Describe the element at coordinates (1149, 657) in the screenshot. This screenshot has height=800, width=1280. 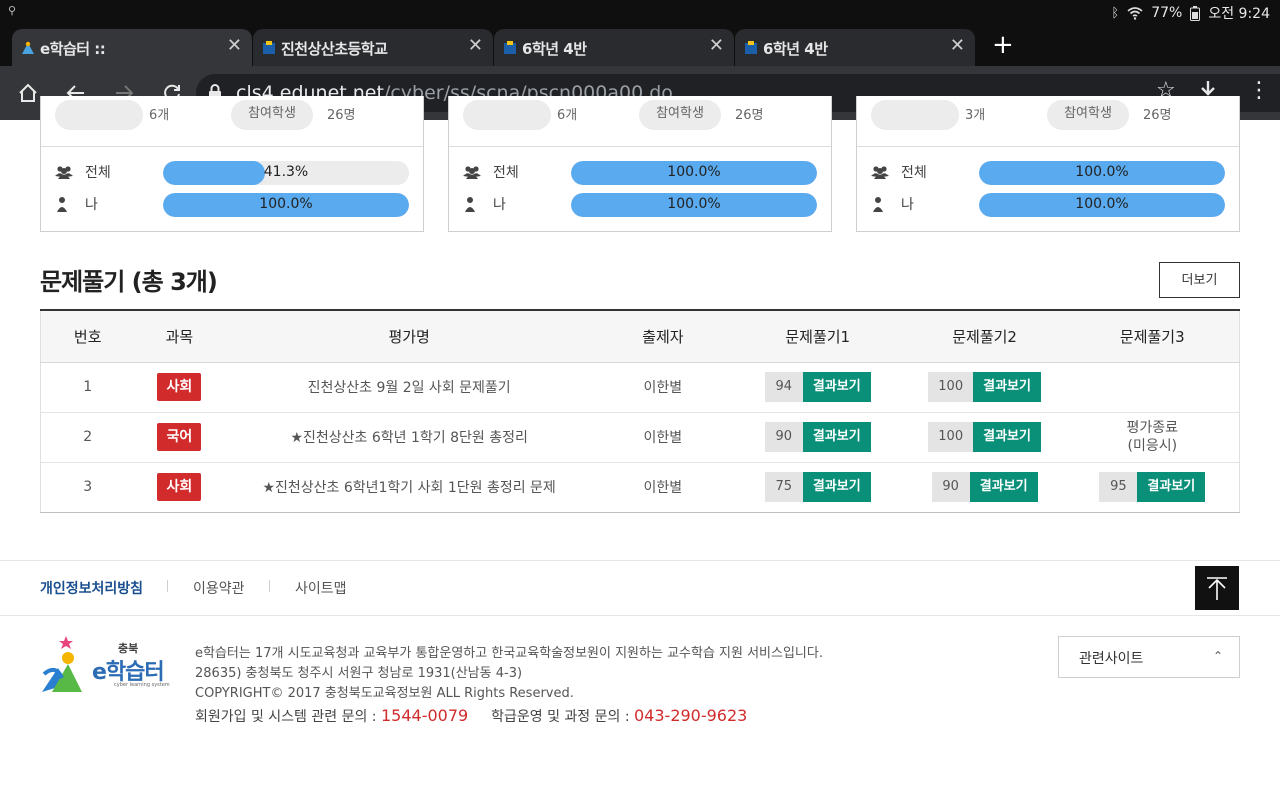
I see `related-sites-dropdown: 관련사이트 ⌃` at that location.